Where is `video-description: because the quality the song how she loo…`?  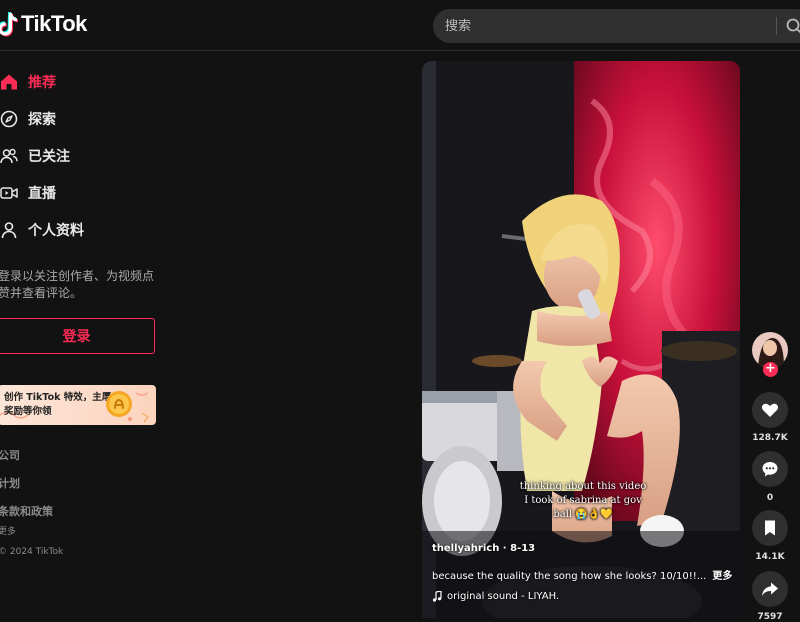 video-description: because the quality the song how she loo… is located at coordinates (582, 574).